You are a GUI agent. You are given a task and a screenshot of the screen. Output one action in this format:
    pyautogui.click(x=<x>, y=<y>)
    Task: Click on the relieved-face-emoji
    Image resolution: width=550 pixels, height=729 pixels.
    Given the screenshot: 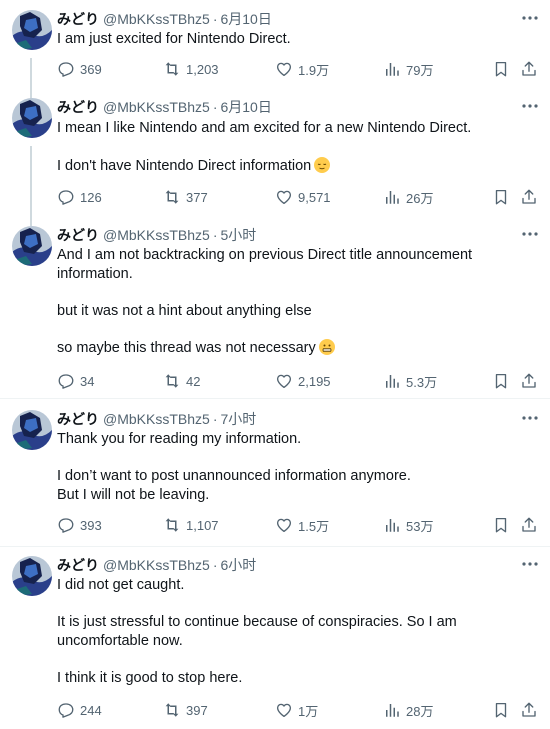 What is the action you would take?
    pyautogui.click(x=322, y=165)
    